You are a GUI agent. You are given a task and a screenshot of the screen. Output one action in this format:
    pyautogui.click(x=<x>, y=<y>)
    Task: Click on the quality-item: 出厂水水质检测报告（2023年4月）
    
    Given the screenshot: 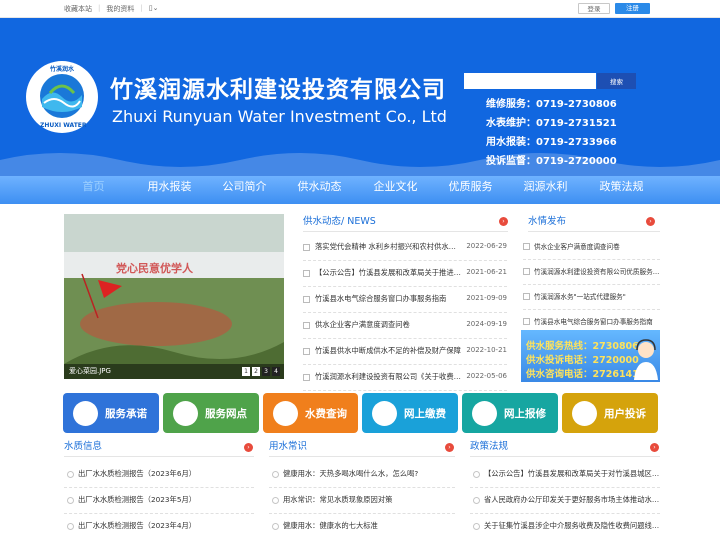 What is the action you would take?
    pyautogui.click(x=159, y=527)
    